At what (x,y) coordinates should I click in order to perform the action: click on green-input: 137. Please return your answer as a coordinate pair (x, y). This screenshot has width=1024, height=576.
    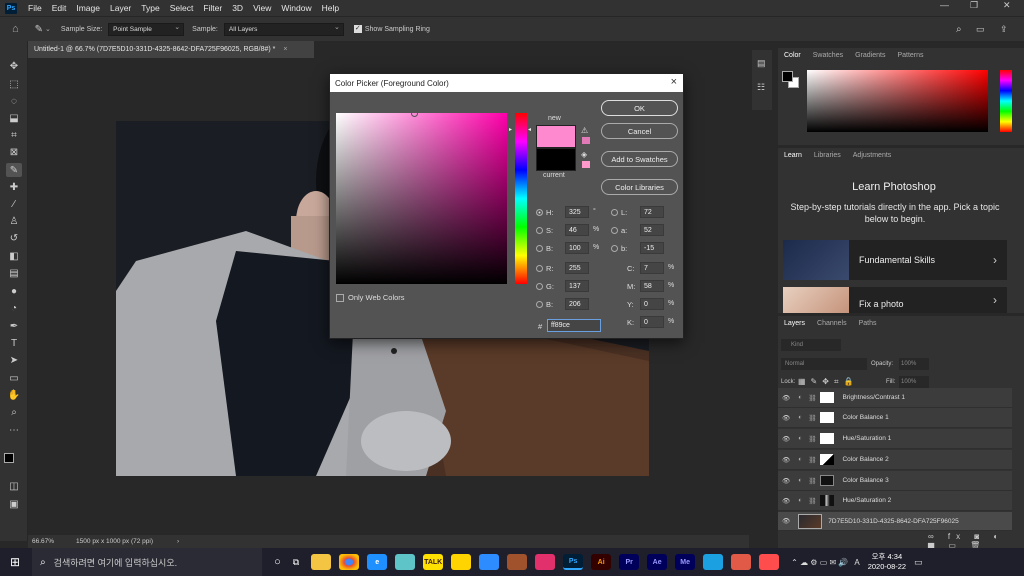
    Looking at the image, I should click on (577, 286).